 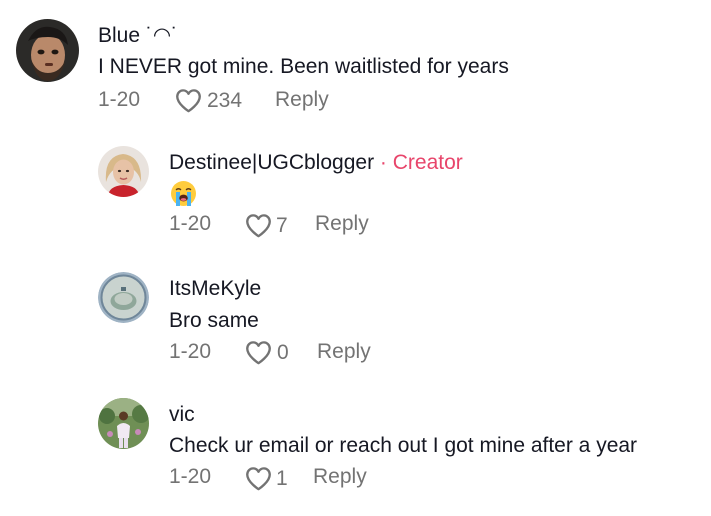 I want to click on like-count: 7, so click(x=282, y=225).